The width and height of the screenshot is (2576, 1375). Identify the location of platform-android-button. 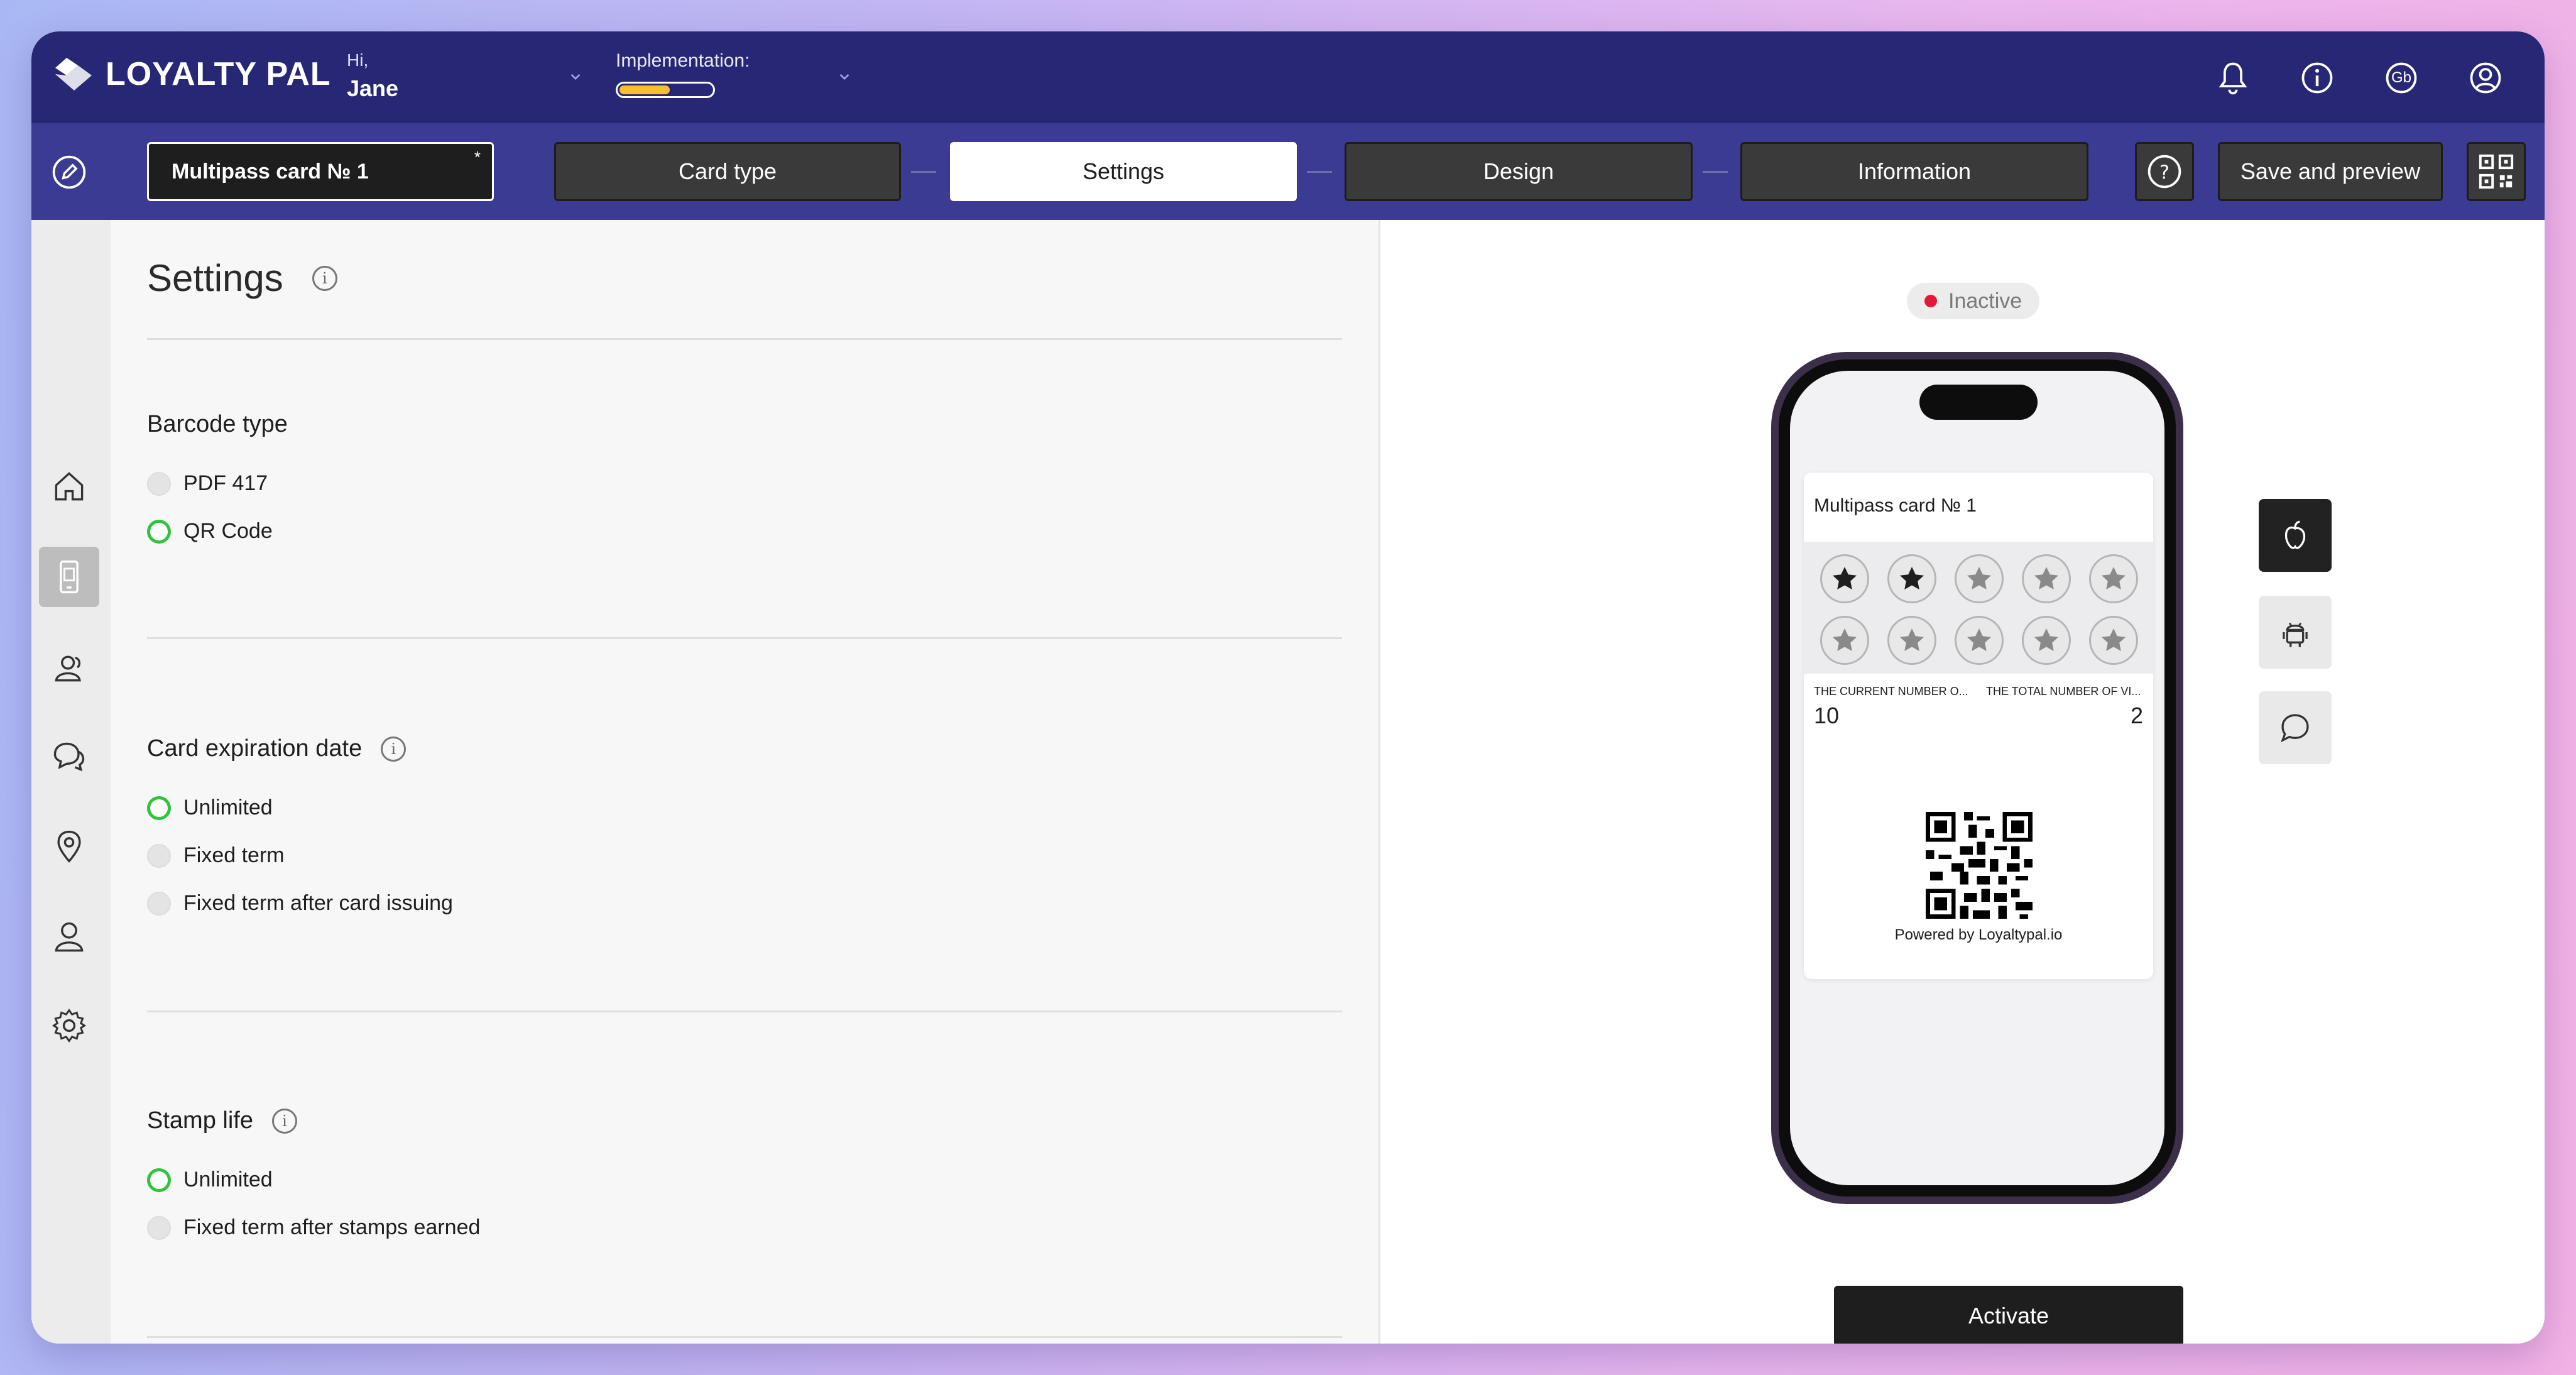
(2295, 632).